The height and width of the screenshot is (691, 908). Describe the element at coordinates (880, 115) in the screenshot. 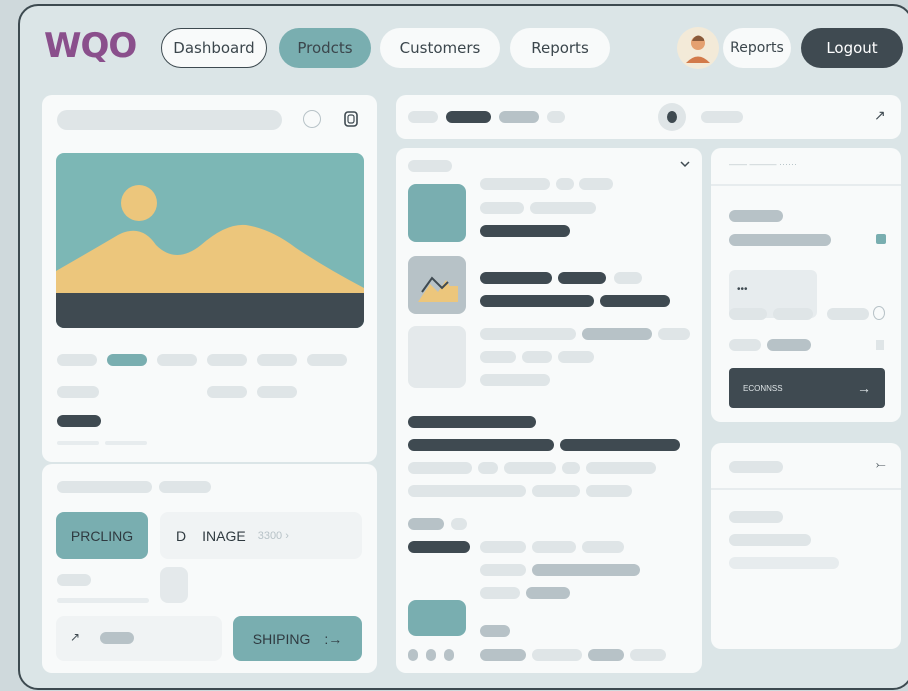

I see `expand-icon: ↗` at that location.